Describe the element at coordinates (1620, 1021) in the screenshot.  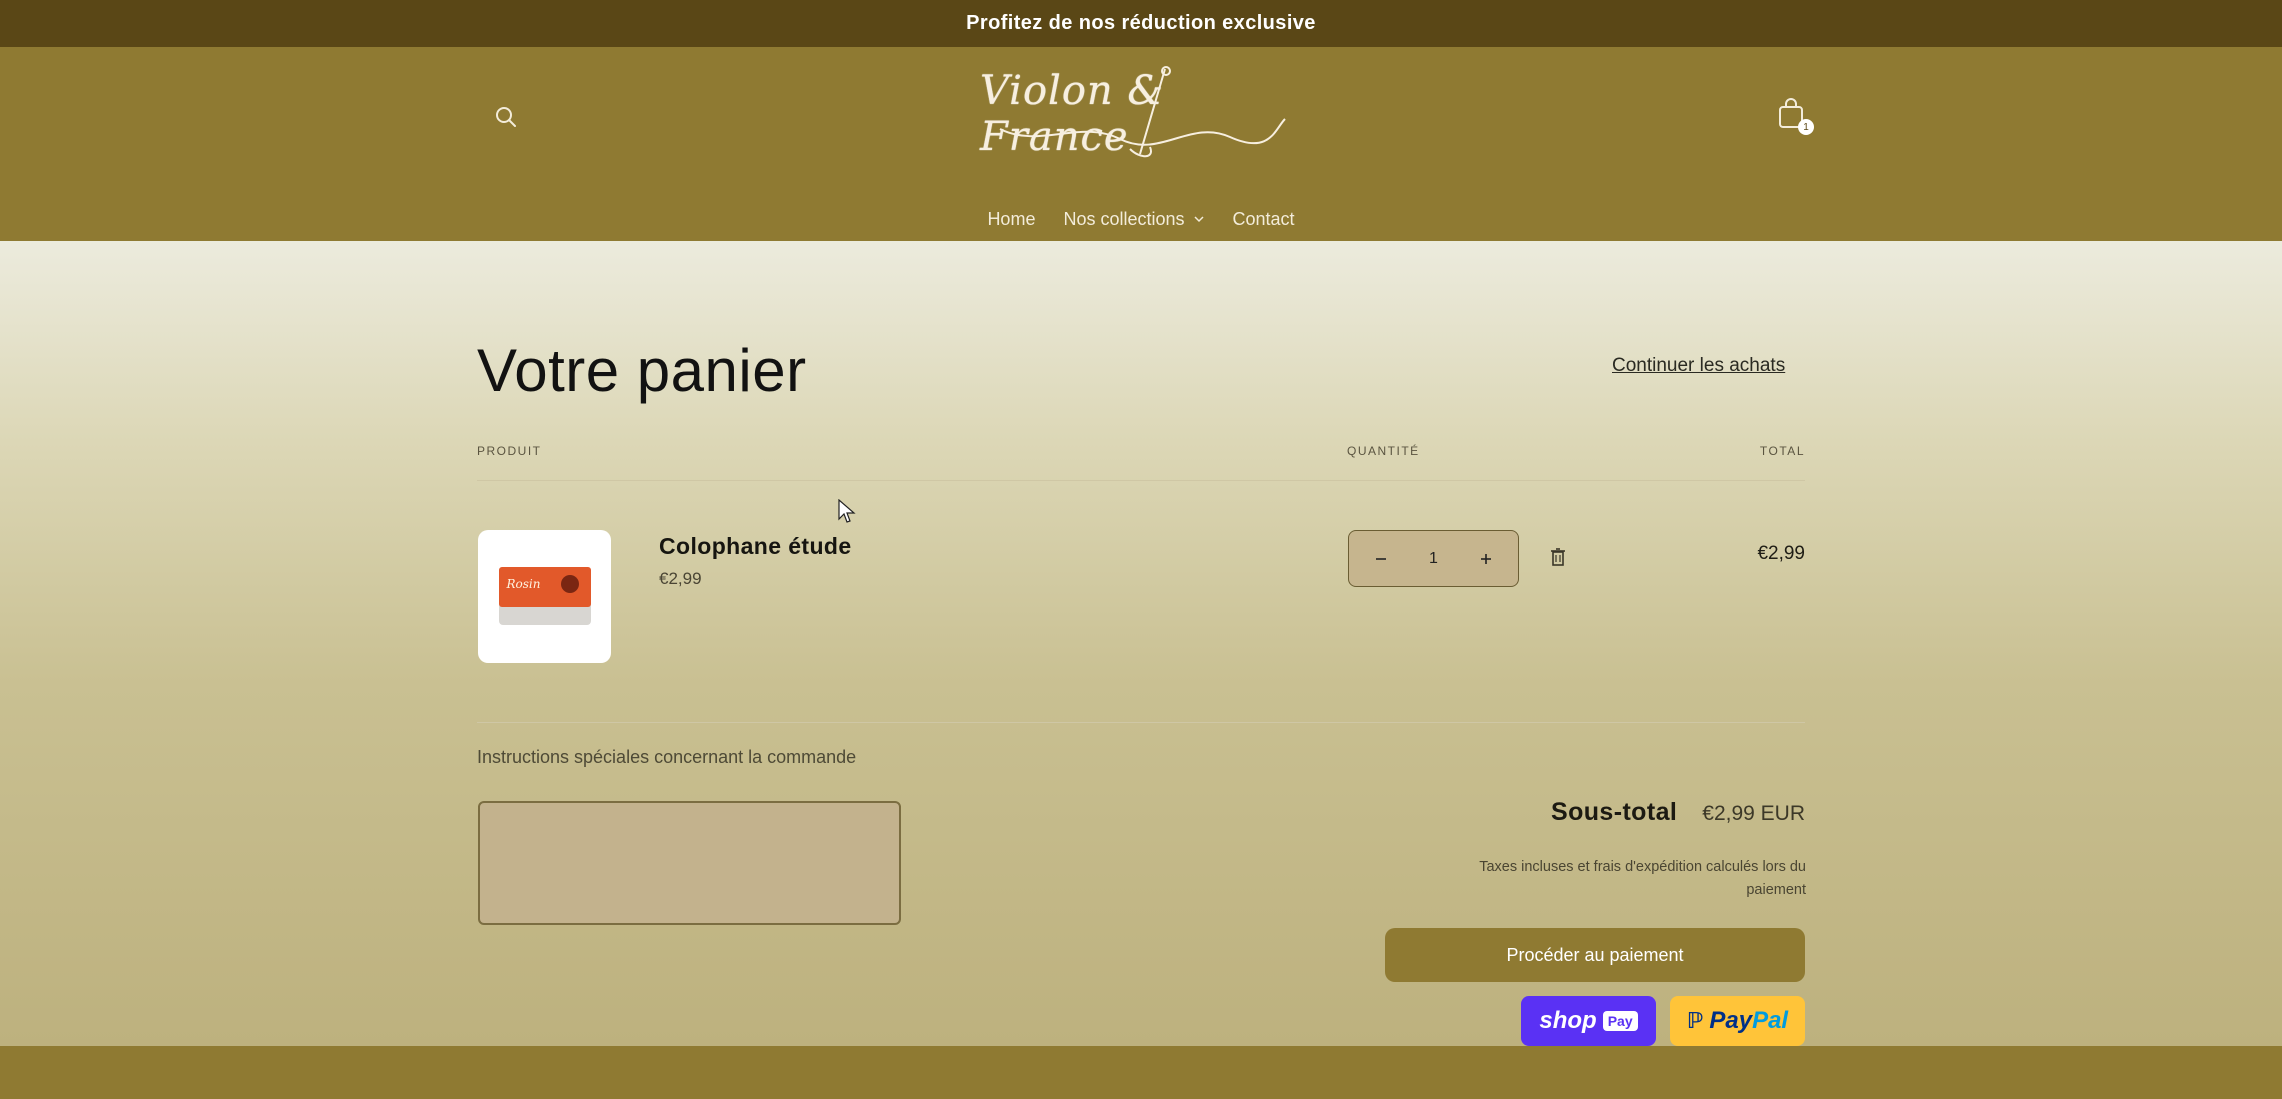
I see `shop-pay-chip: Pay` at that location.